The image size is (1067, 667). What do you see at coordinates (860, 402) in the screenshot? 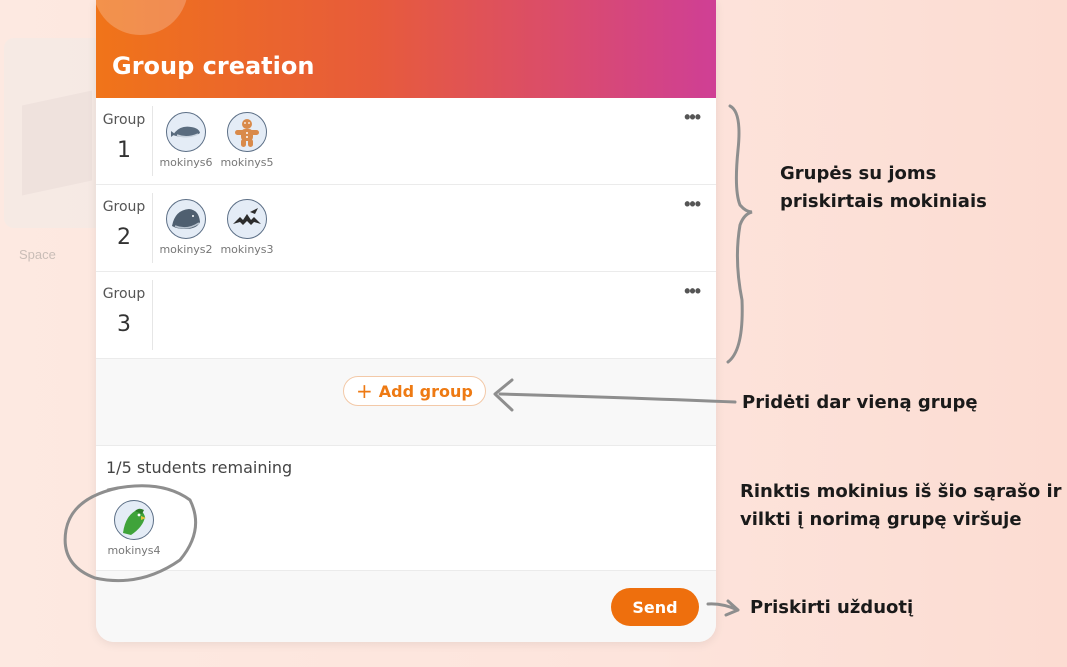
I see `add-group-annotation: Pridėti dar vieną grupę` at bounding box center [860, 402].